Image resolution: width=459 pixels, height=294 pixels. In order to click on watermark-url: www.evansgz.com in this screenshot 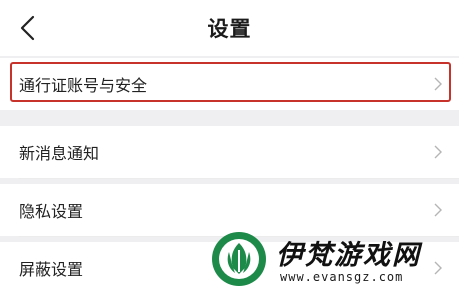, I will do `click(342, 277)`.